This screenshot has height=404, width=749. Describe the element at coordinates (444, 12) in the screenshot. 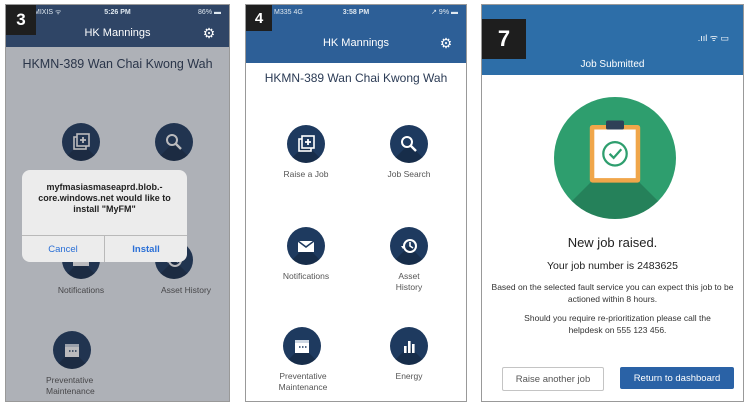

I see `battery-text: ↗ 9% ▬` at that location.